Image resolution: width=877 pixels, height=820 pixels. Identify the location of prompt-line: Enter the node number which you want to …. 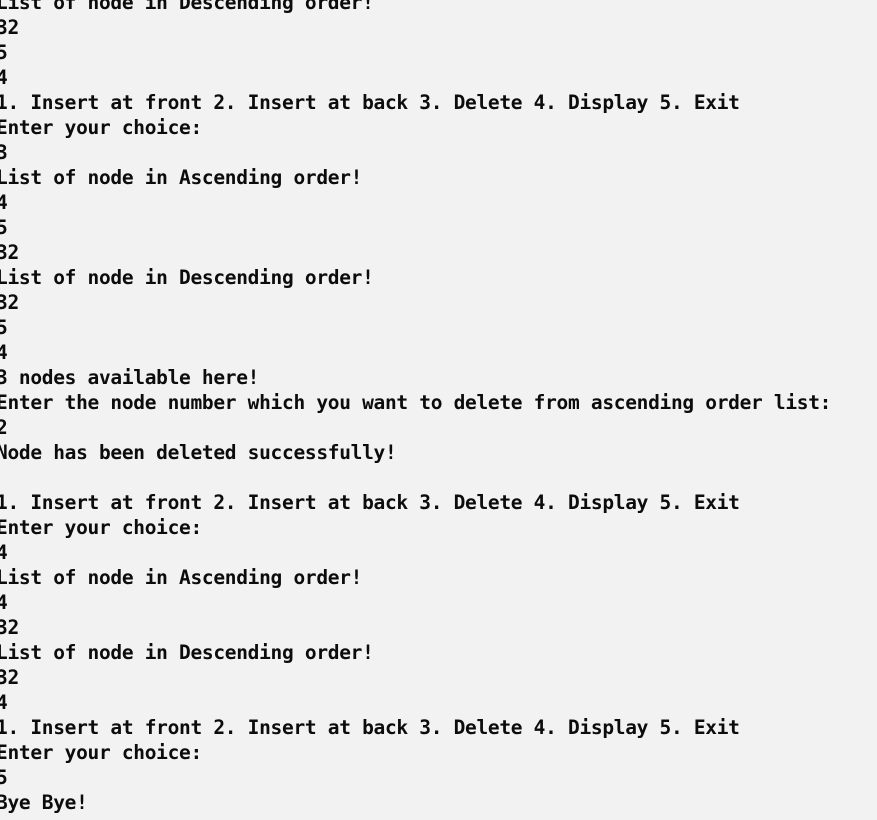
(416, 402).